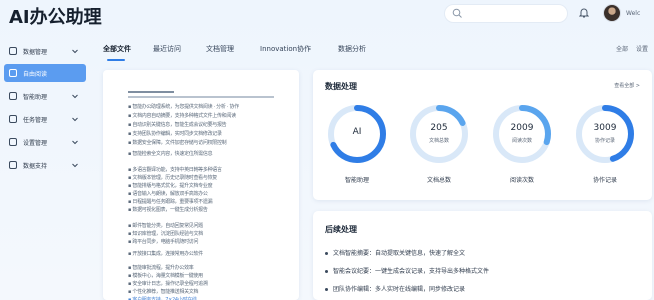 This screenshot has width=654, height=300. I want to click on tab-right-all: 全部, so click(622, 48).